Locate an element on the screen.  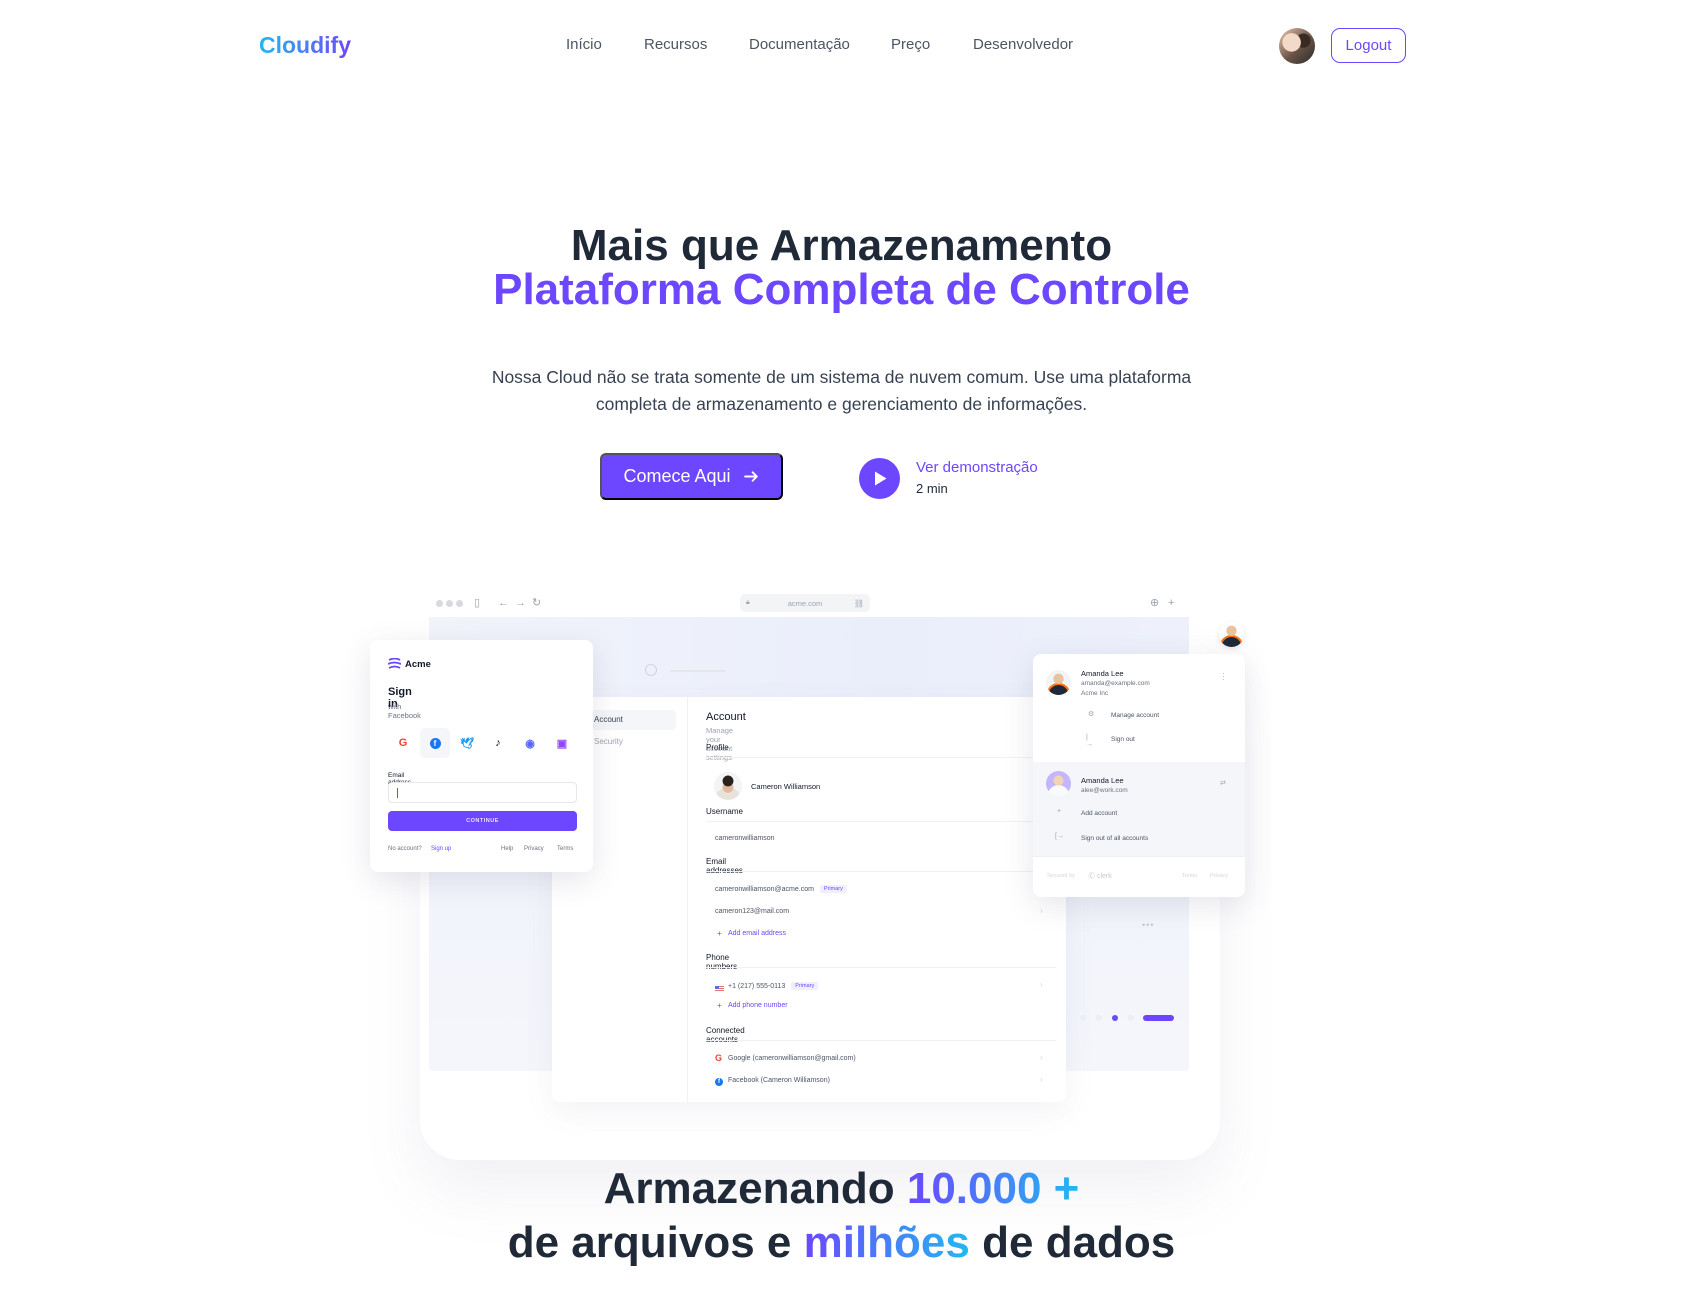
us-flag-icon is located at coordinates (719, 989).